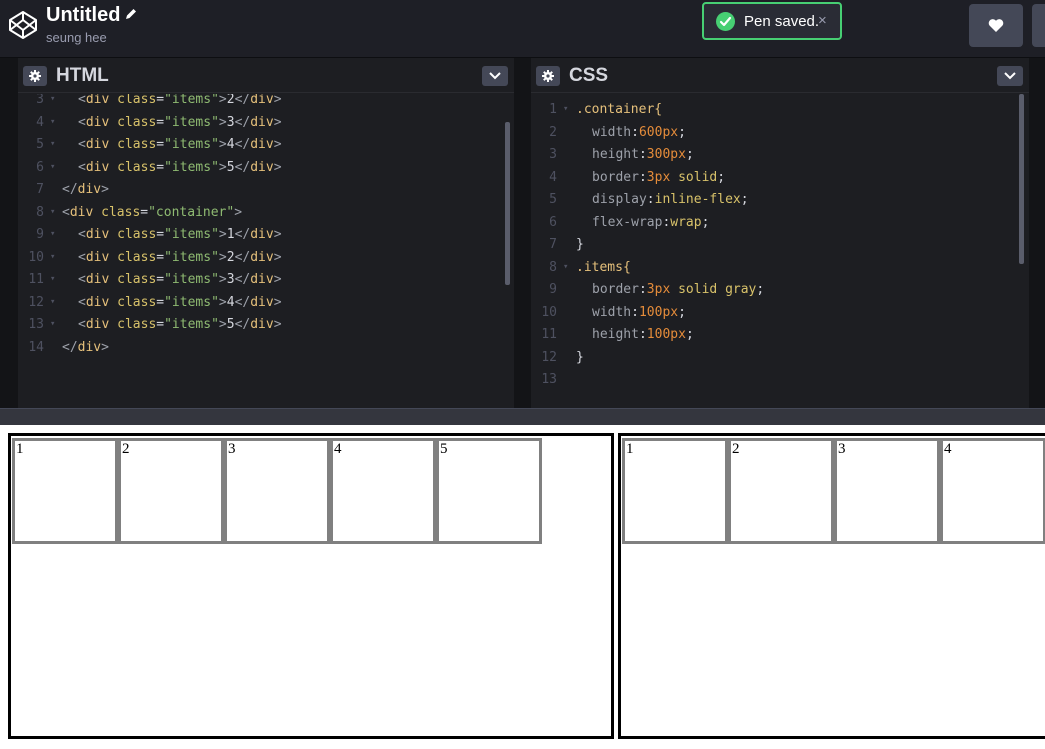  Describe the element at coordinates (780, 361) in the screenshot. I see `code-line: 12}` at that location.